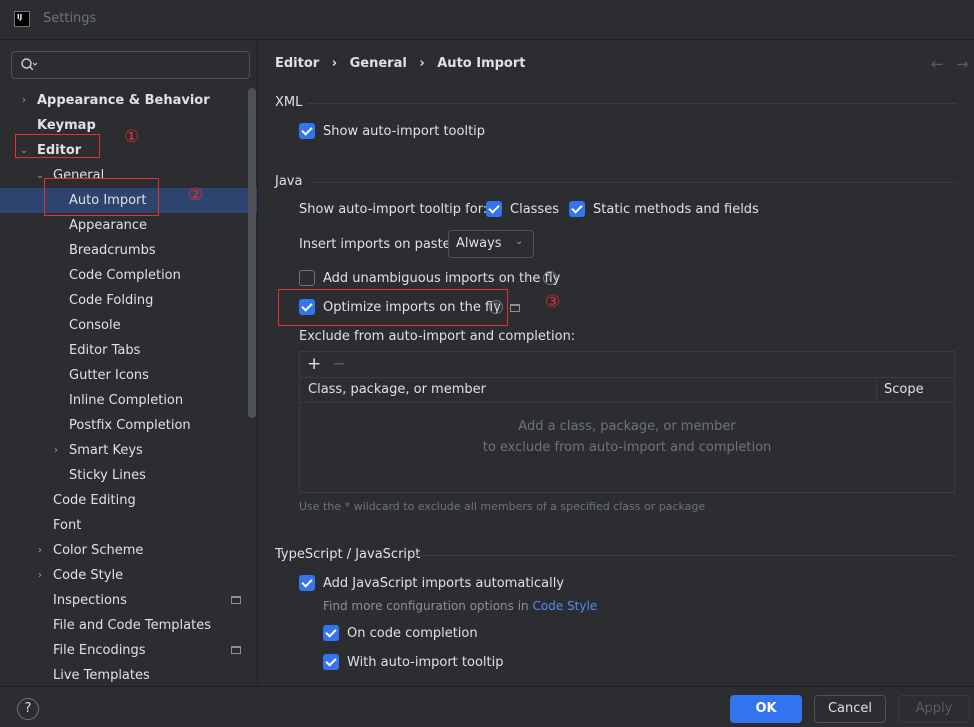 This screenshot has height=727, width=974. Describe the element at coordinates (128, 600) in the screenshot. I see `tree-item-inspections: Inspections` at that location.